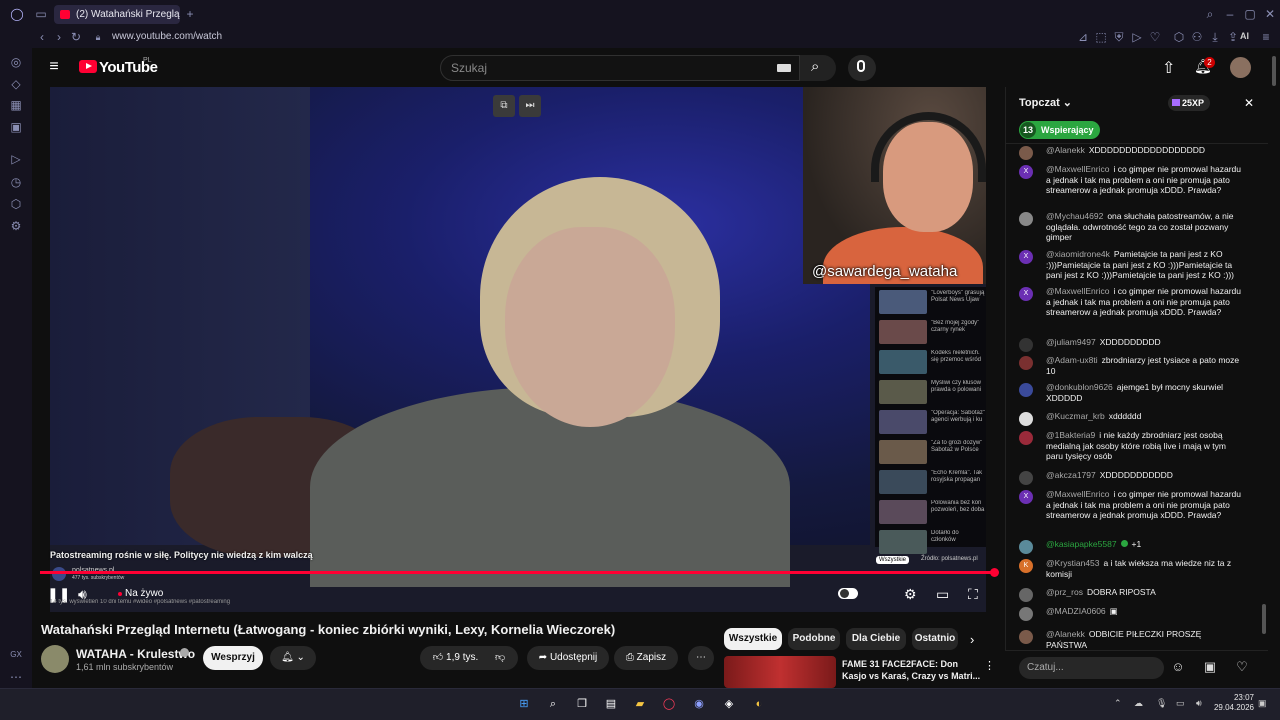  What do you see at coordinates (524, 704) in the screenshot?
I see `start-menu-icon: ⊞` at bounding box center [524, 704].